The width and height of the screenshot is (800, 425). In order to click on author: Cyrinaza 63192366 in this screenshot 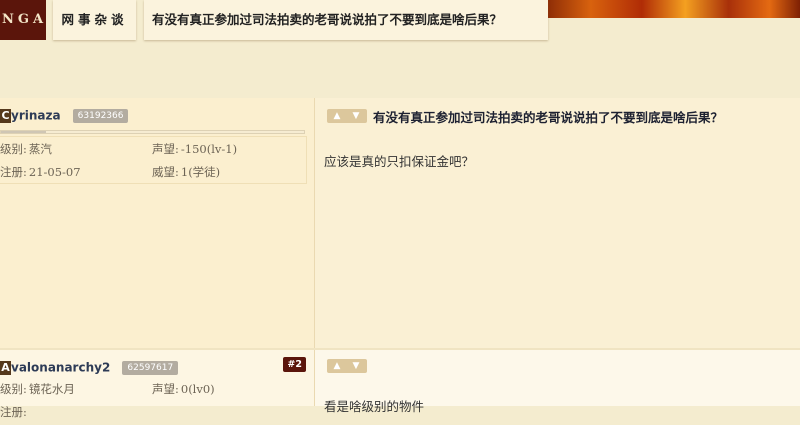, I will do `click(64, 114)`.